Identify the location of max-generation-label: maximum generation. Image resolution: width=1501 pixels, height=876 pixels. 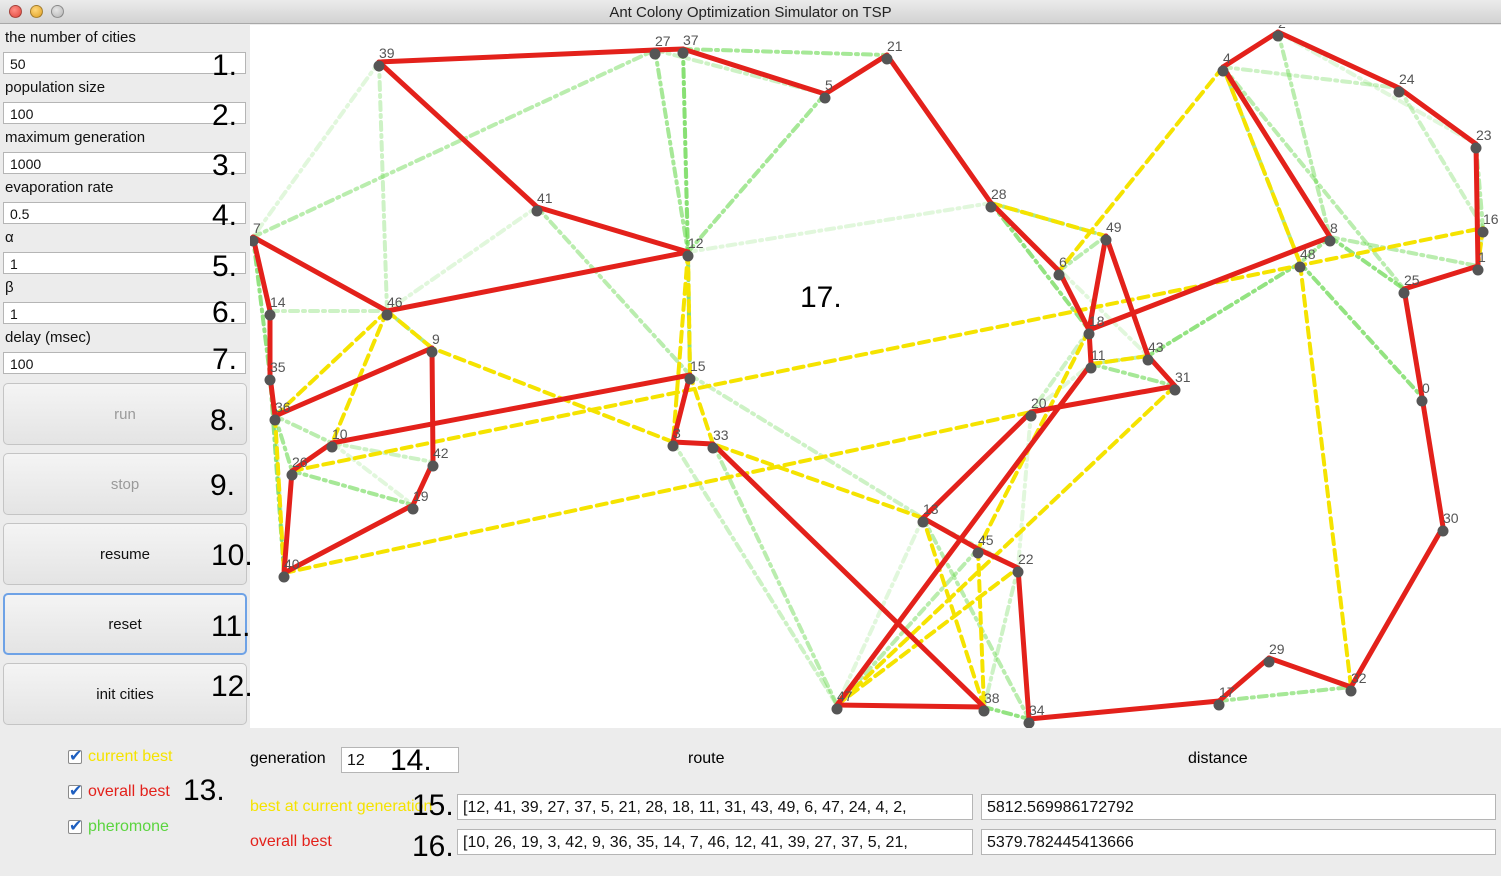
(75, 137).